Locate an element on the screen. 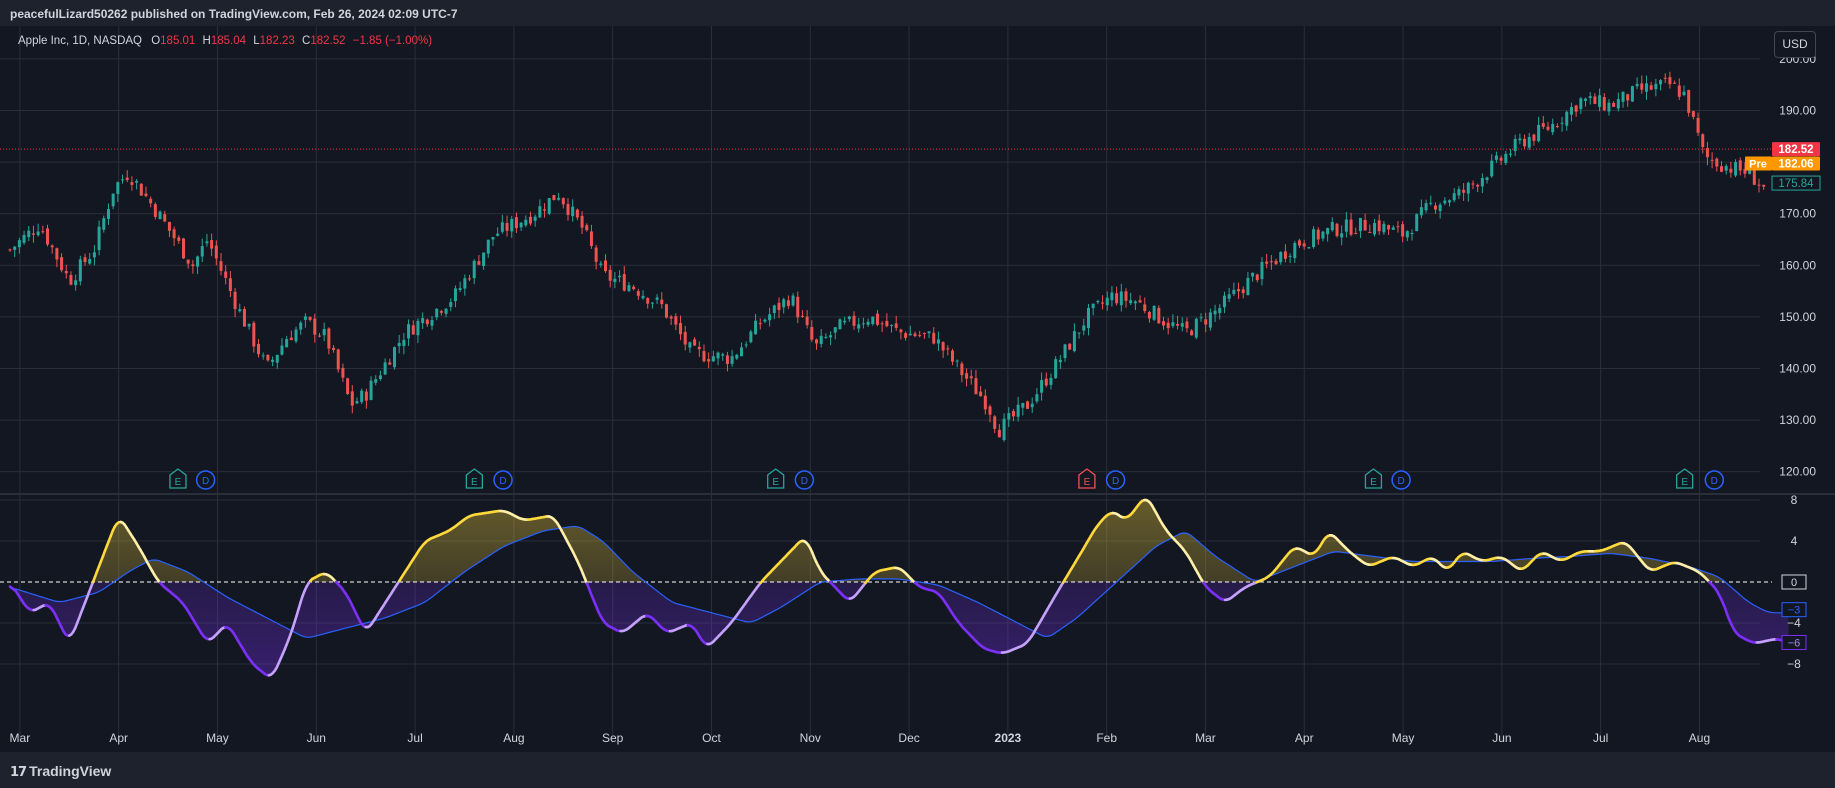 This screenshot has width=1835, height=788. pre-label-text: Pre is located at coordinates (1758, 164).